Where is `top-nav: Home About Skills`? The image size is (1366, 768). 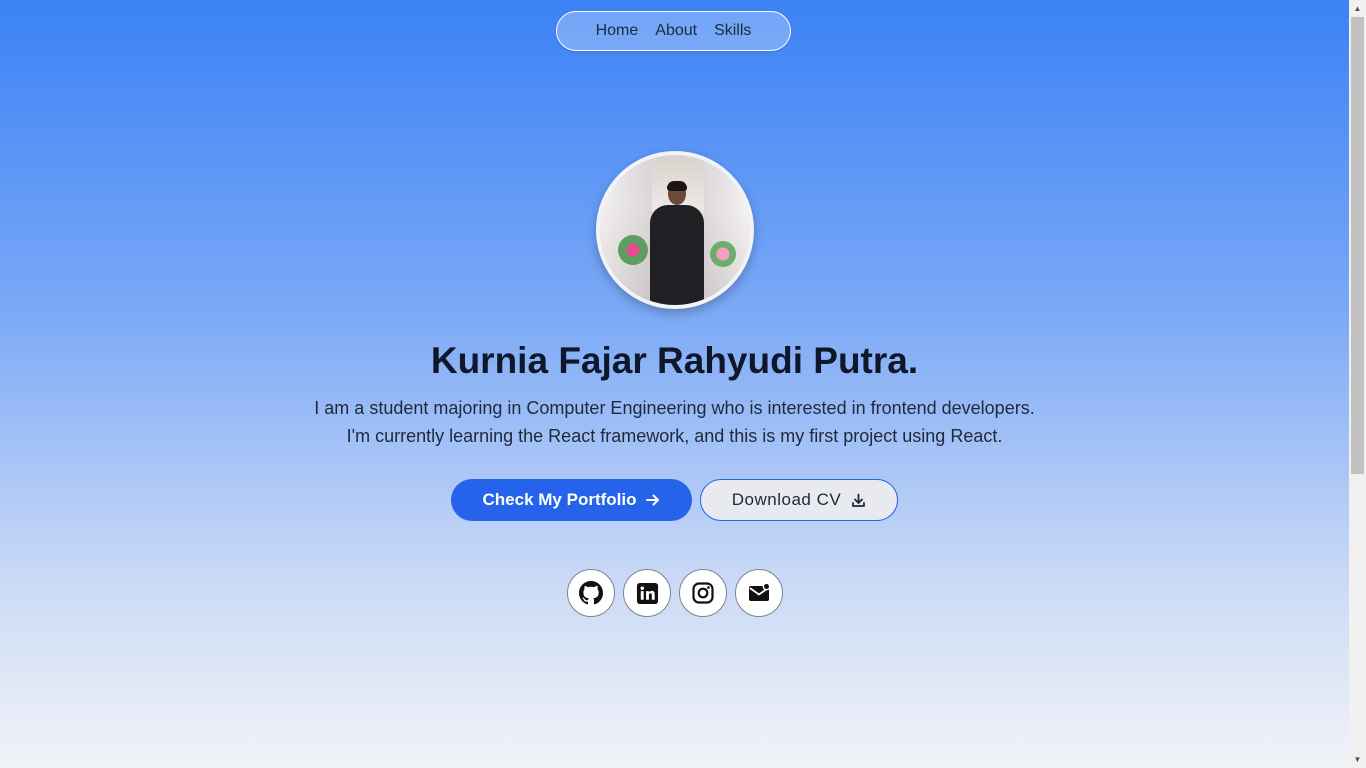
top-nav: Home About Skills is located at coordinates (673, 31).